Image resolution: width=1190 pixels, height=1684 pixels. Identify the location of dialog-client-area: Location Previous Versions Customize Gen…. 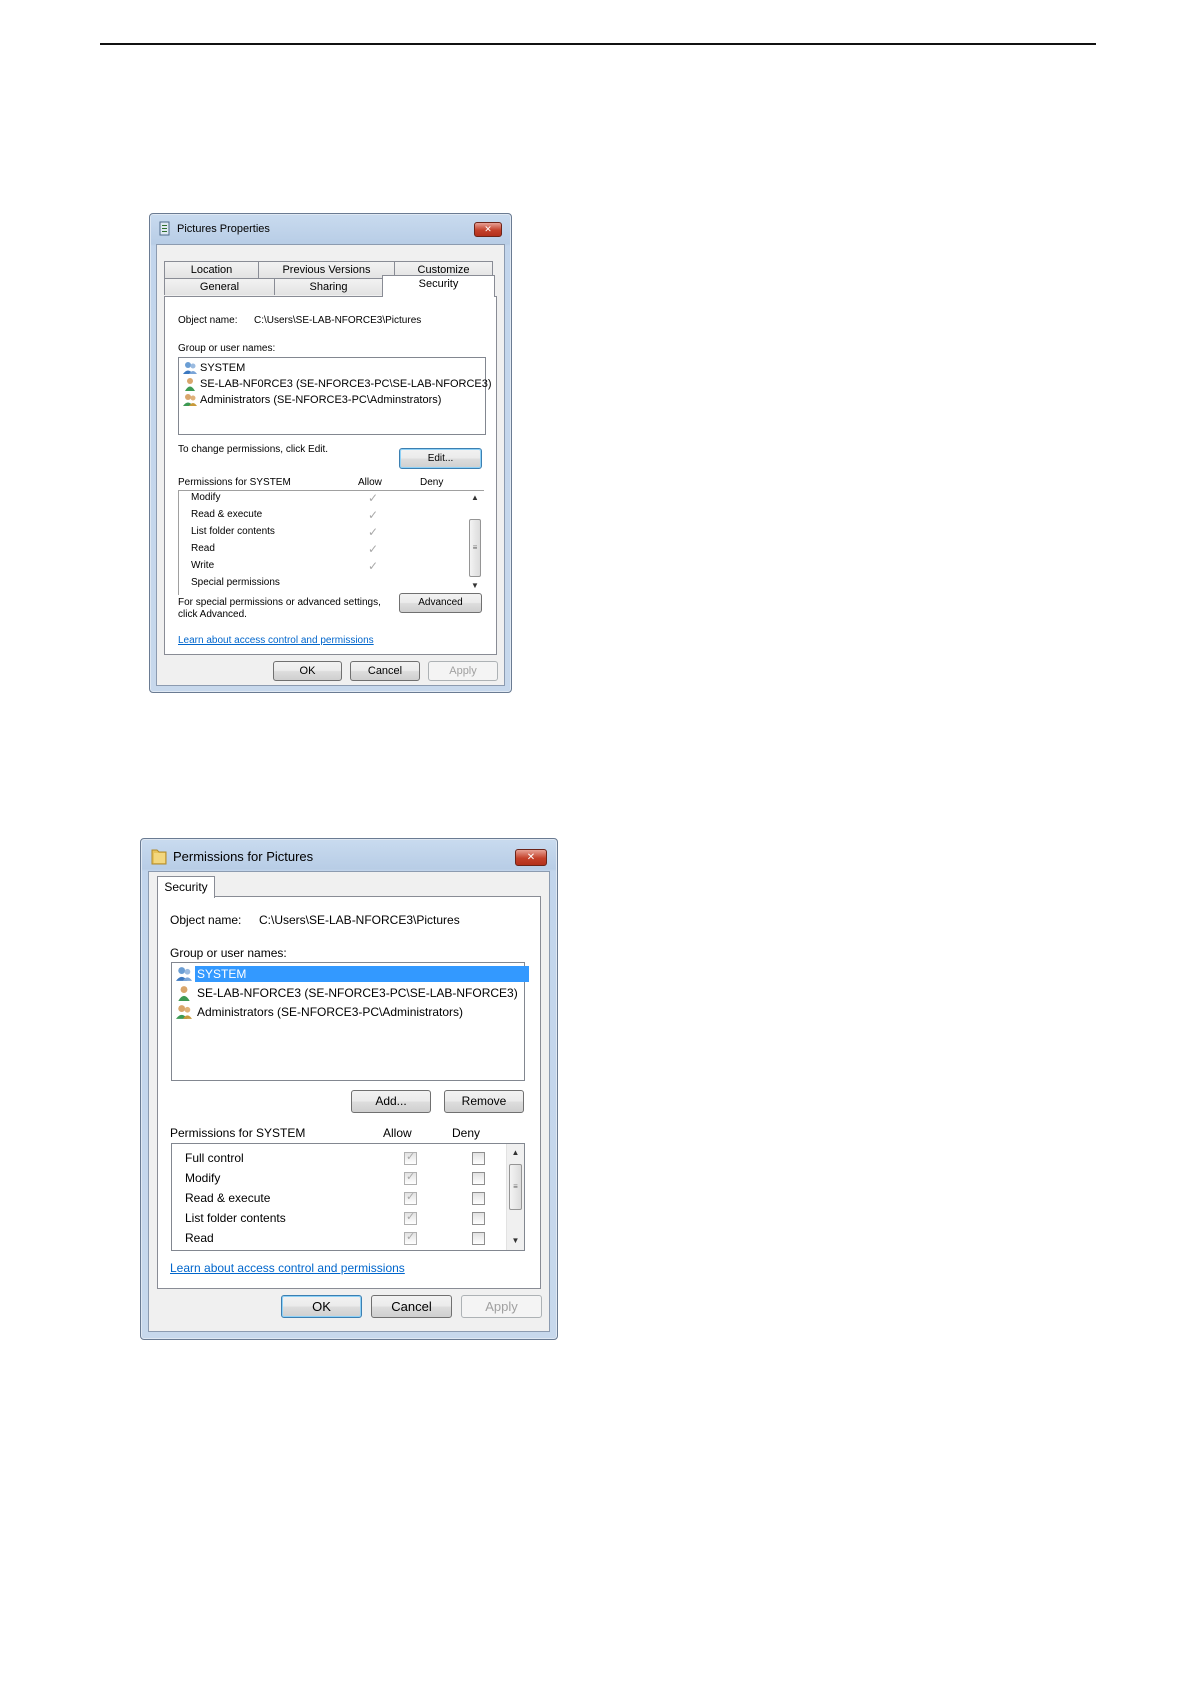
(330, 465).